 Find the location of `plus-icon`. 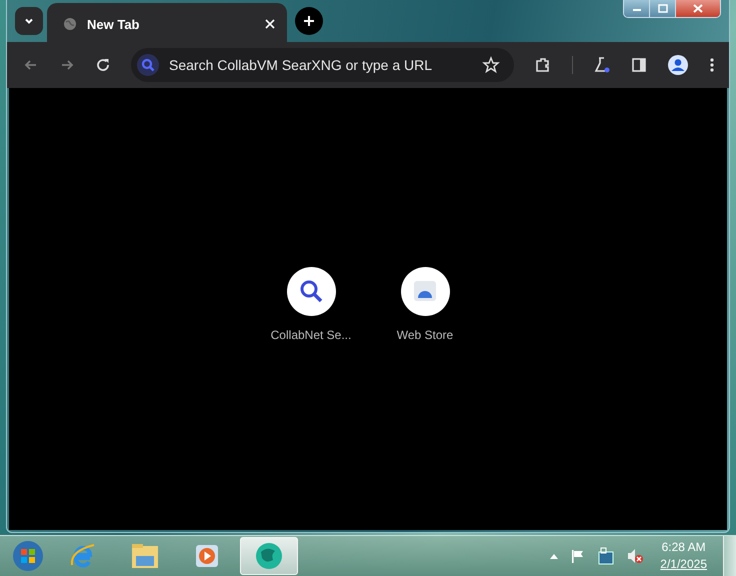

plus-icon is located at coordinates (309, 21).